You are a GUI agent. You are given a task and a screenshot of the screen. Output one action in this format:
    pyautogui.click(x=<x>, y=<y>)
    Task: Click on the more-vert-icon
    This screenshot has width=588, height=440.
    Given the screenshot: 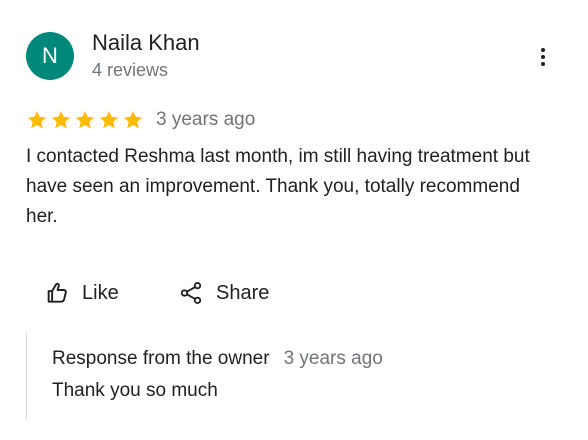 What is the action you would take?
    pyautogui.click(x=543, y=50)
    